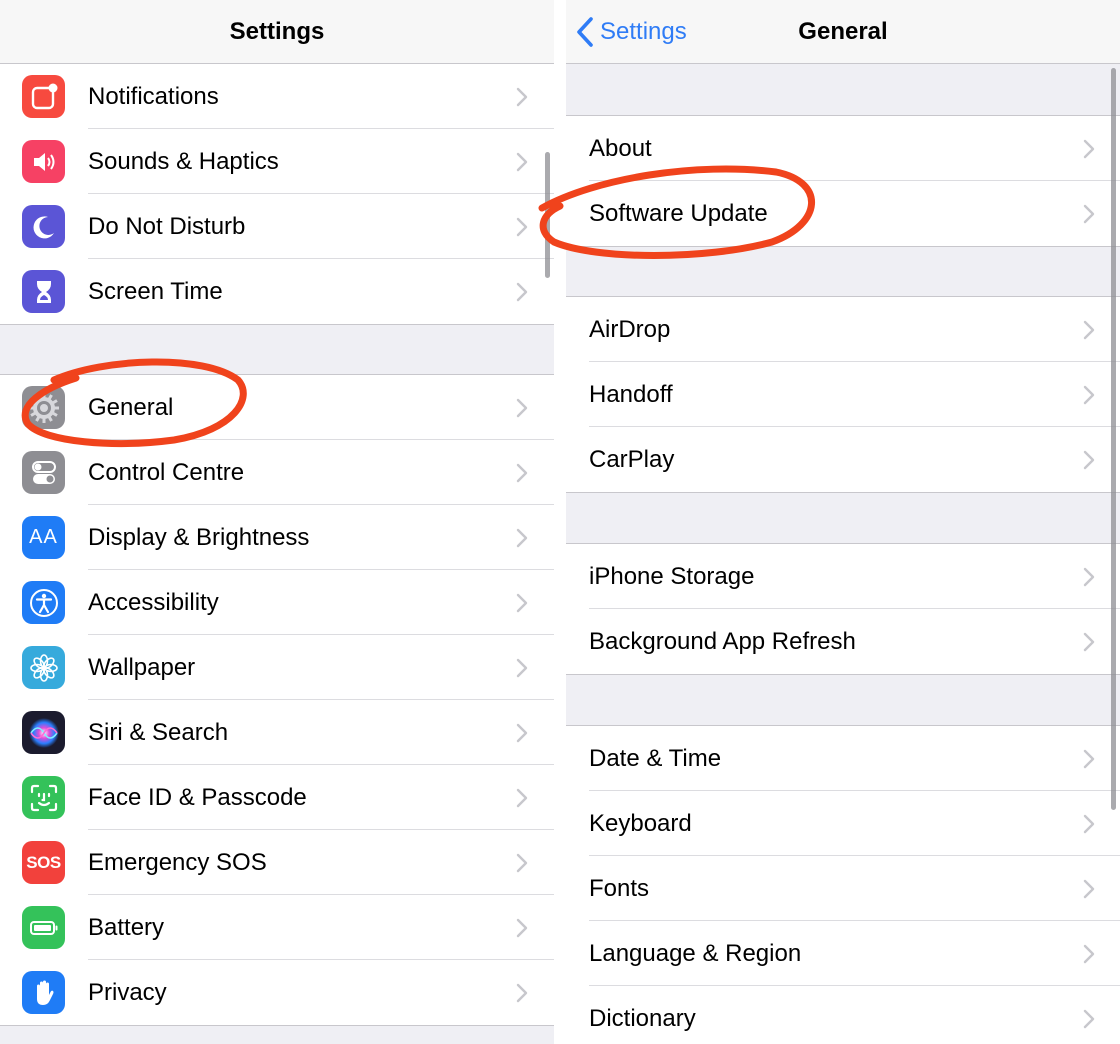  I want to click on gear-icon, so click(43, 407).